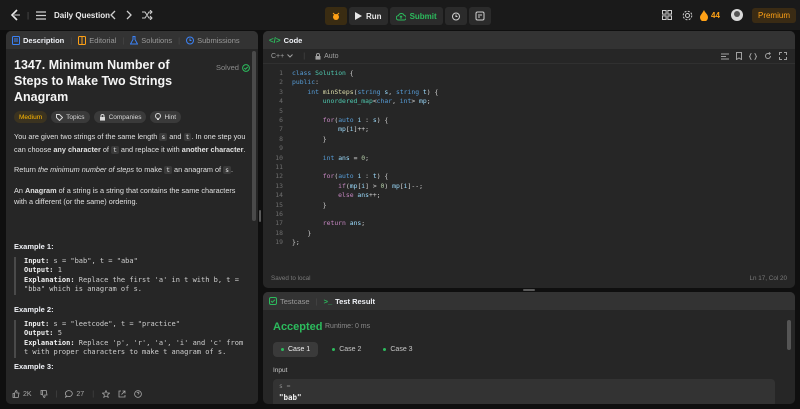 The width and height of the screenshot is (800, 409). I want to click on comments-button: 27, so click(74, 394).